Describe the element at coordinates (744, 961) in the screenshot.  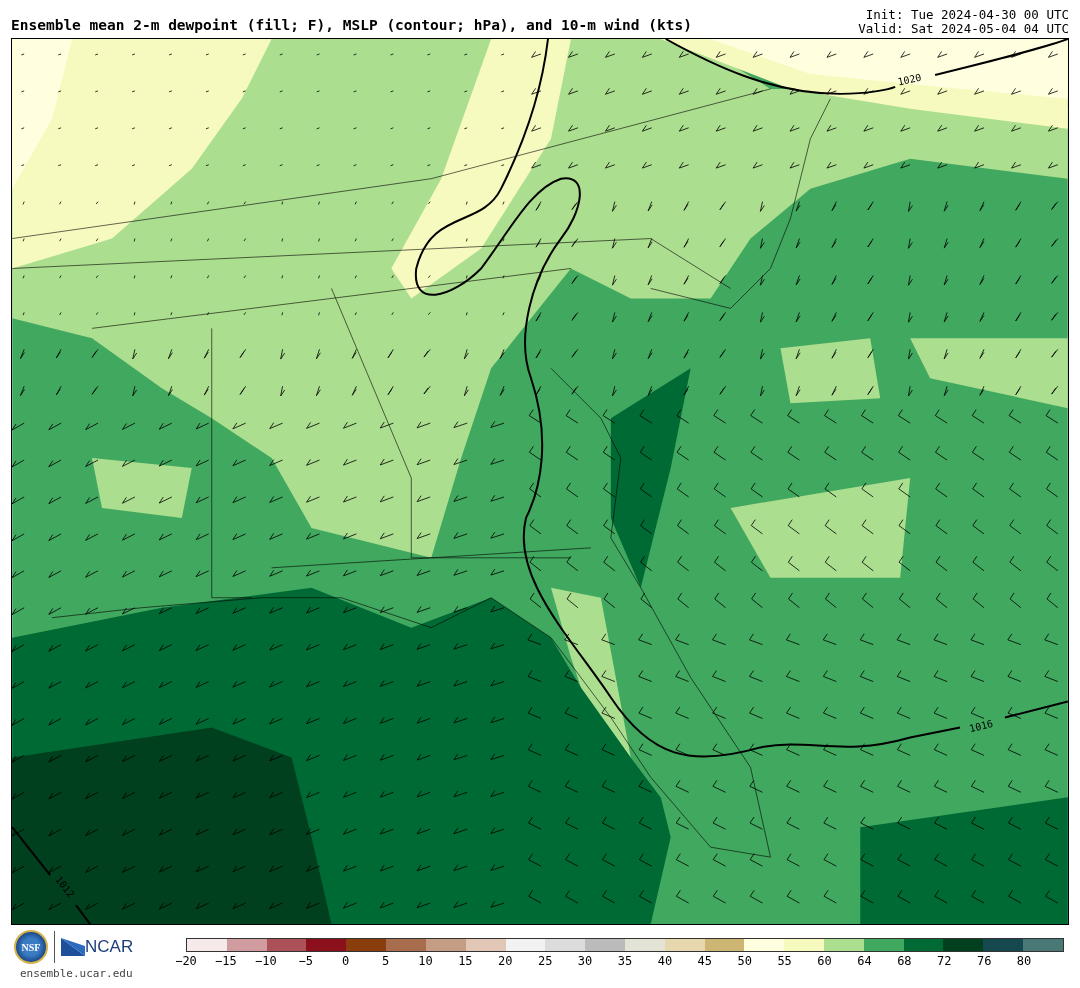
I see `colorbar-tick-label: 50` at that location.